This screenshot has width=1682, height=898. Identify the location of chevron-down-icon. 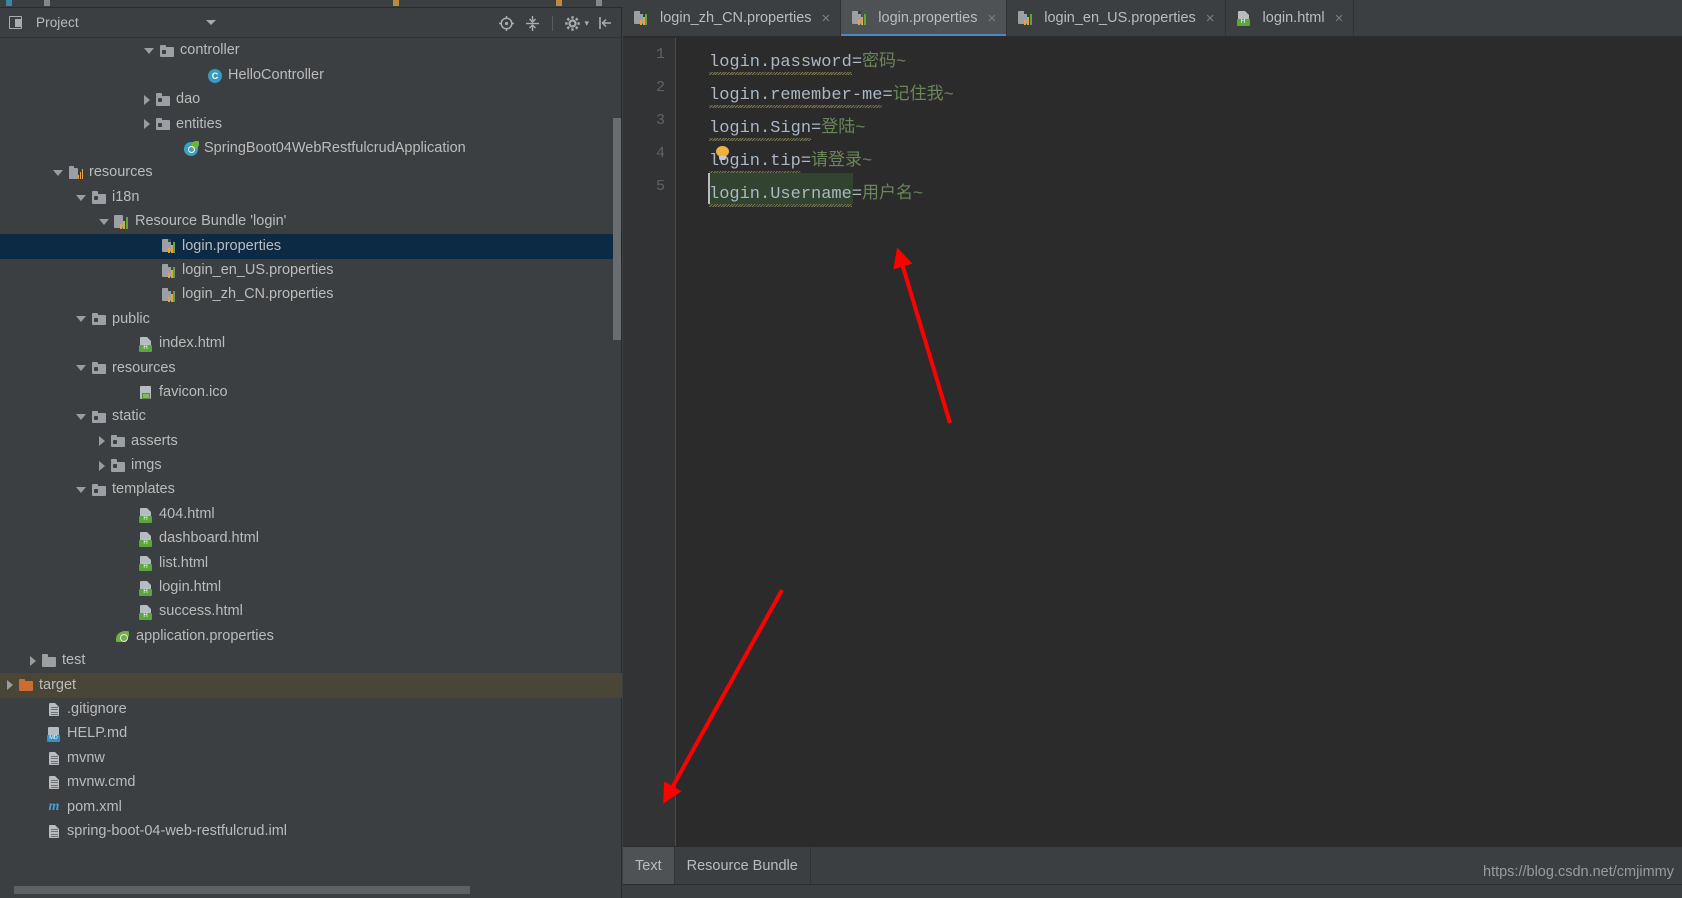
(211, 22).